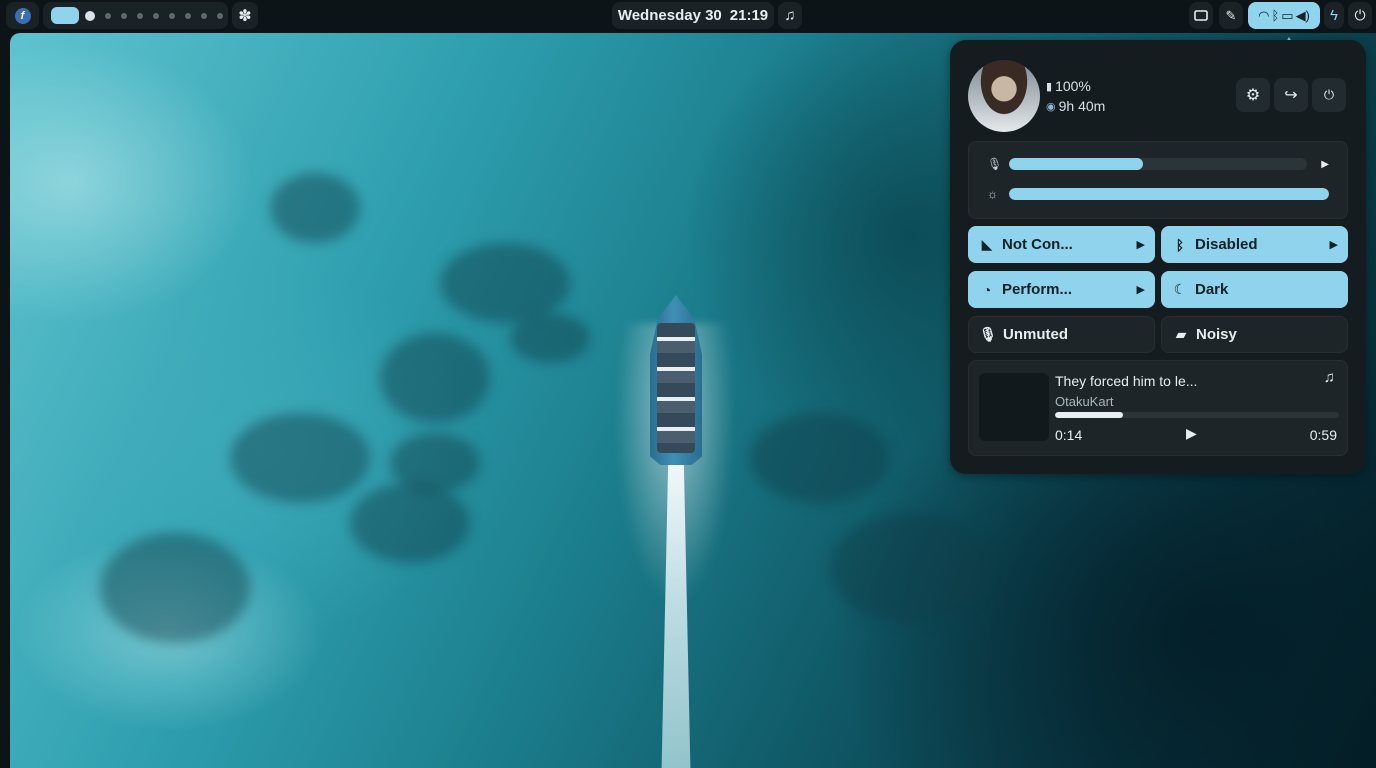  What do you see at coordinates (1287, 15) in the screenshot?
I see `battery-icon: ▭` at bounding box center [1287, 15].